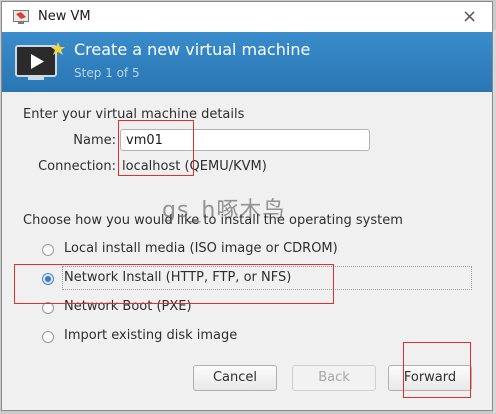 This screenshot has width=496, height=414. I want to click on wizard-title: Create a new virtual machine, so click(192, 49).